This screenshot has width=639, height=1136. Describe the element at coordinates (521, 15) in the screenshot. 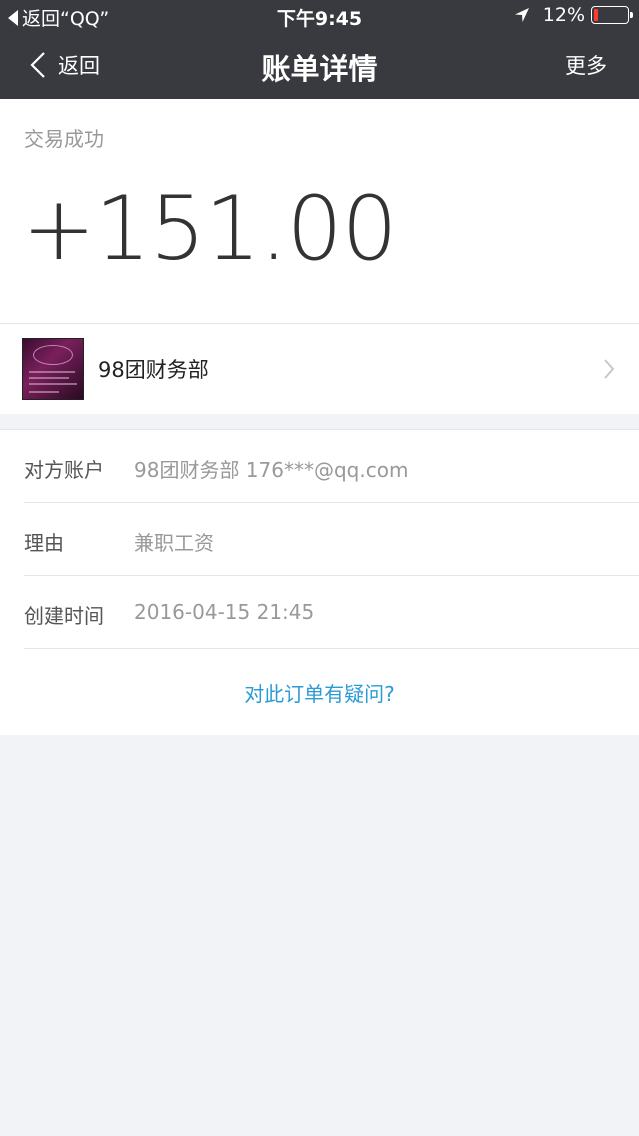

I see `location-arrow-icon` at that location.